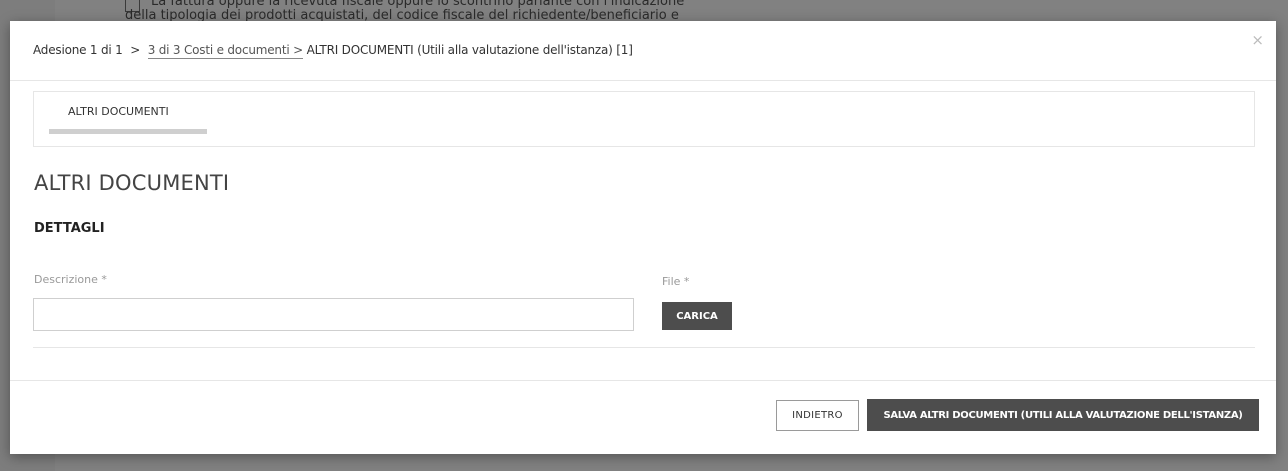  What do you see at coordinates (644, 119) in the screenshot?
I see `tabs-bar: ALTRI DOCUMENTI` at bounding box center [644, 119].